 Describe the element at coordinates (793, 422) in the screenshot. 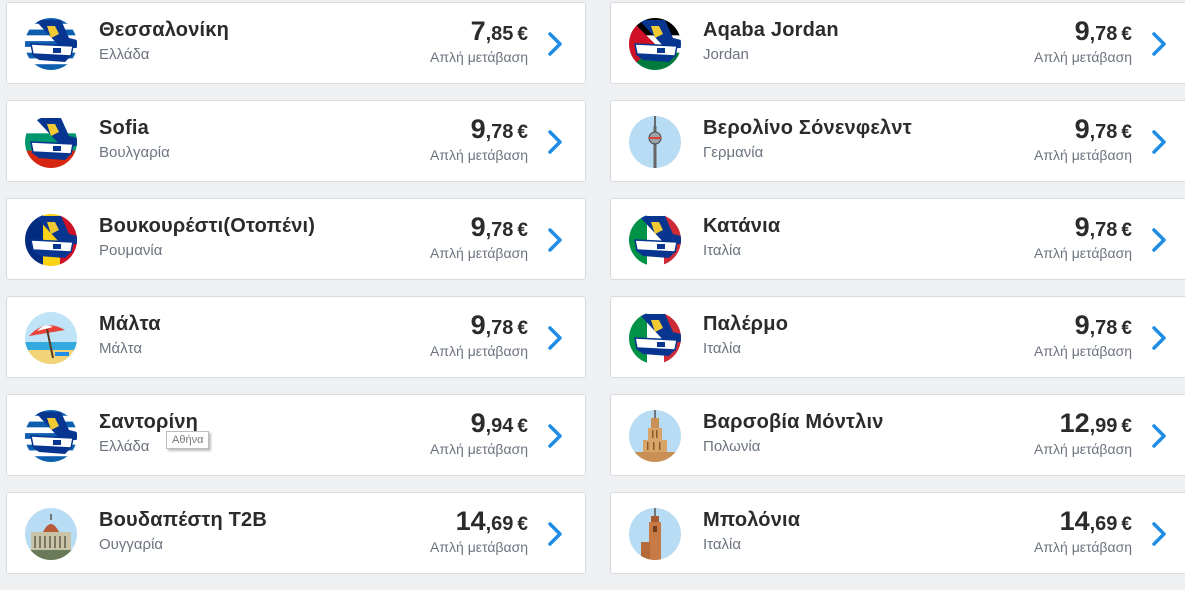

I see `destination-name: Βαρσοβία Μόντλιν` at that location.